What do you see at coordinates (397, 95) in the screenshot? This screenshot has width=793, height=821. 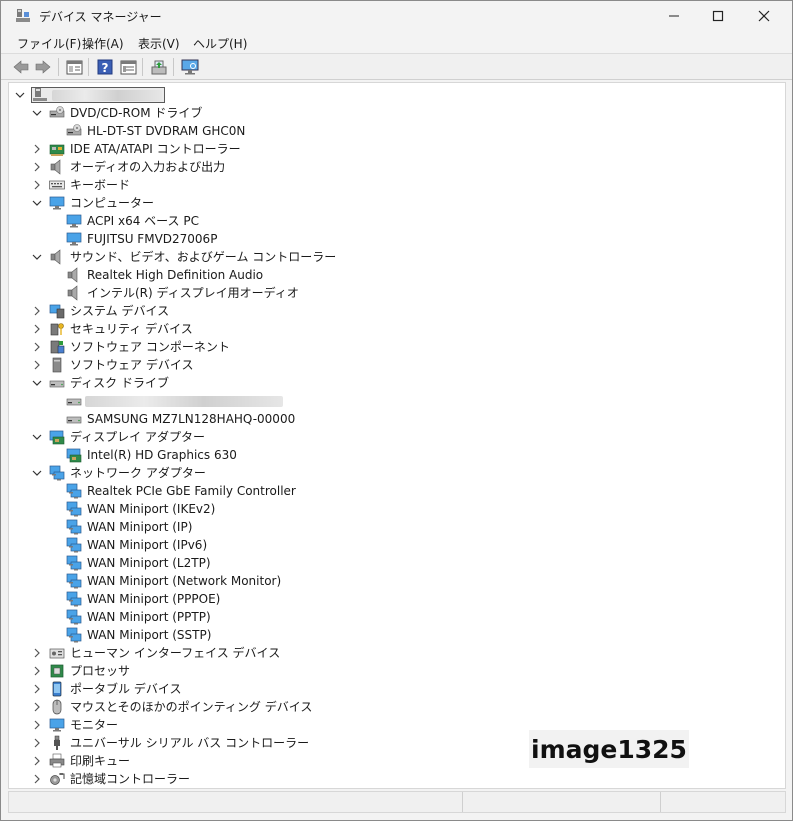 I see `tree-root-item` at bounding box center [397, 95].